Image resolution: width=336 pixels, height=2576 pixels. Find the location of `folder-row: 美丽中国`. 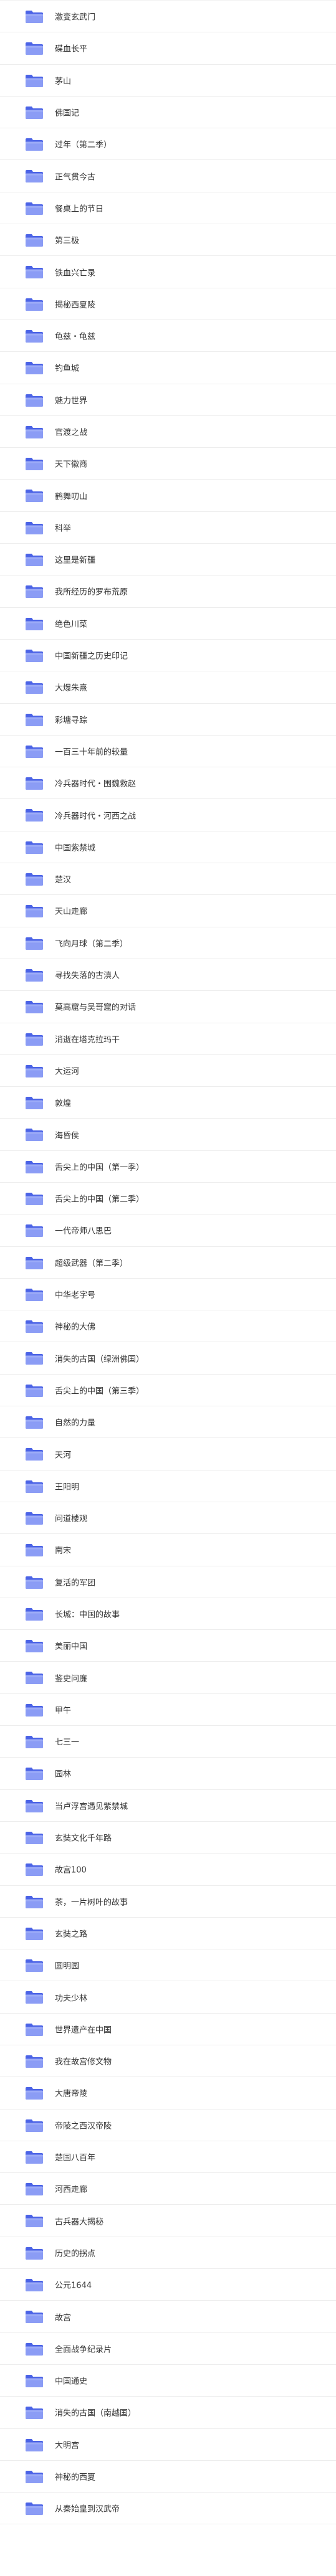

folder-row: 美丽中国 is located at coordinates (168, 1646).